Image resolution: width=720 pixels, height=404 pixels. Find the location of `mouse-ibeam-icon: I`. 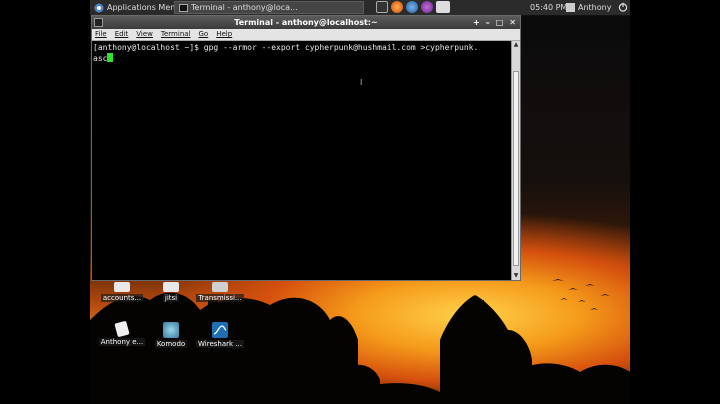

mouse-ibeam-icon: I is located at coordinates (361, 82).